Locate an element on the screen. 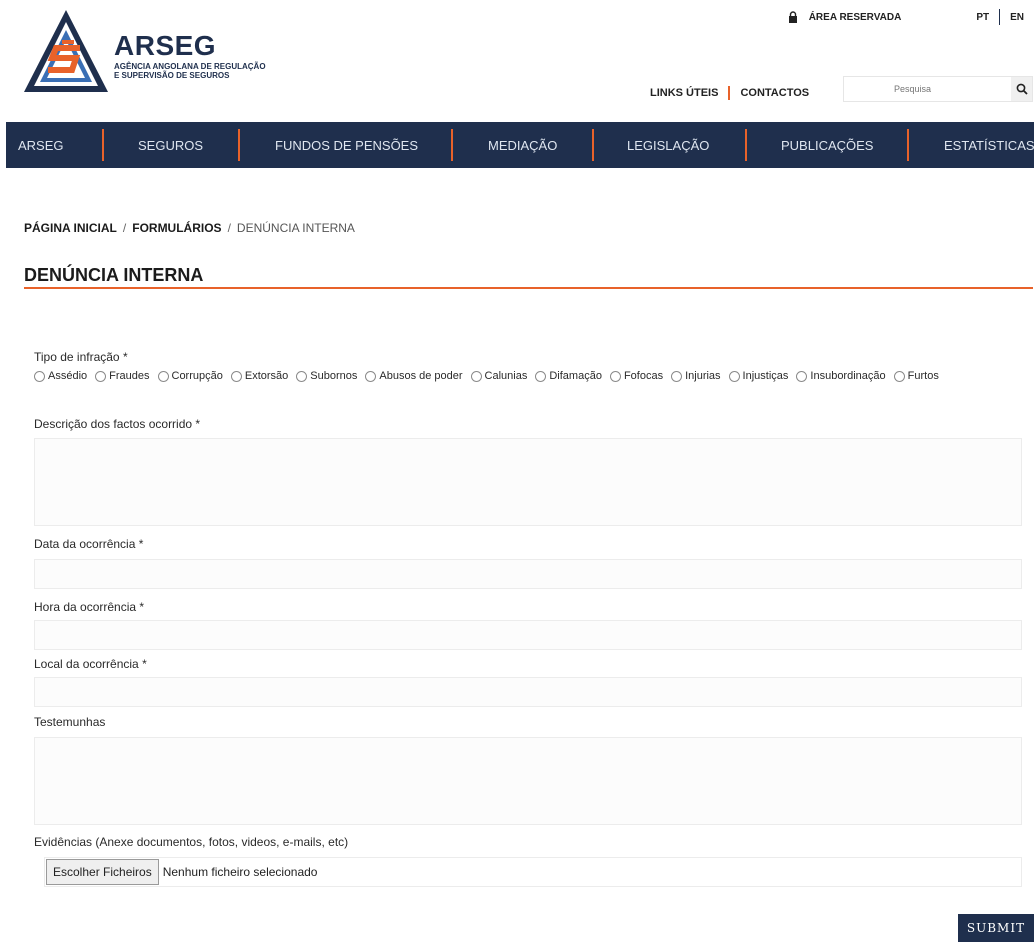 The image size is (1034, 942). search-button is located at coordinates (1021, 89).